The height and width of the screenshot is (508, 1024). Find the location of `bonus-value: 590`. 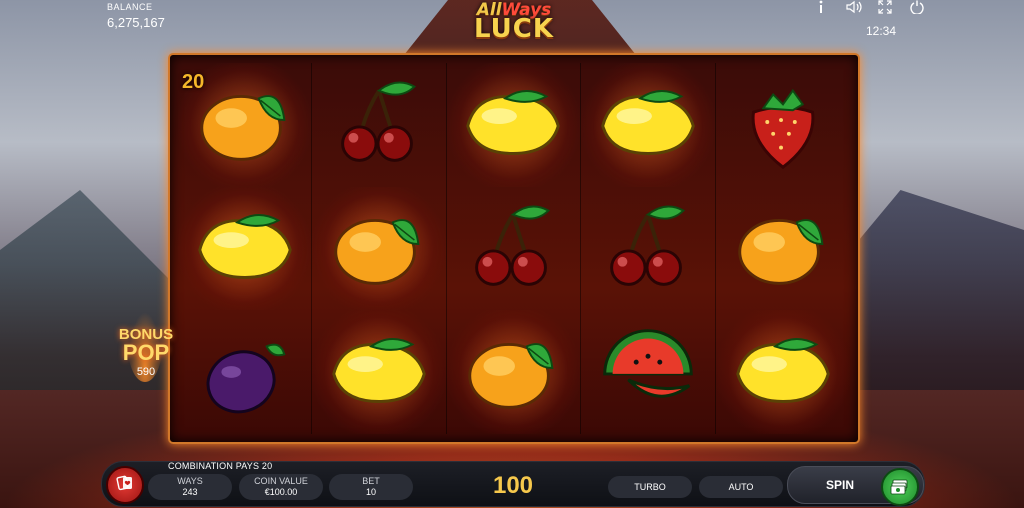

bonus-value: 590 is located at coordinates (146, 372).